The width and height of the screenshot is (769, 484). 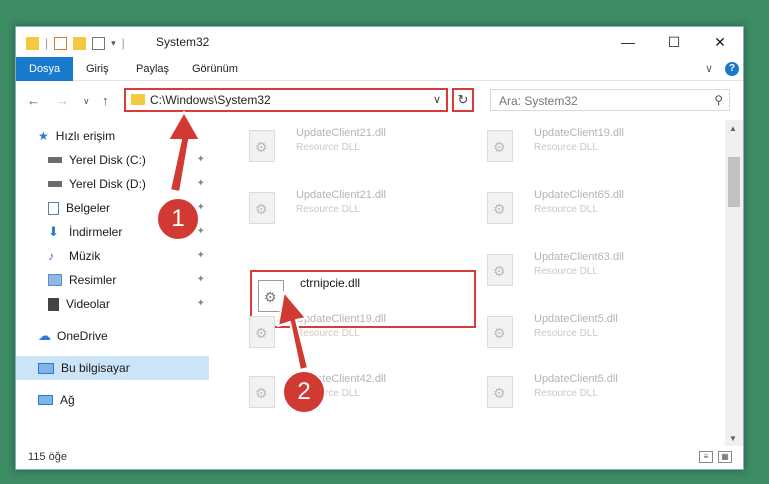 I want to click on sidebar-item-quick-access: ★ Hızlı erişim, so click(x=112, y=136).